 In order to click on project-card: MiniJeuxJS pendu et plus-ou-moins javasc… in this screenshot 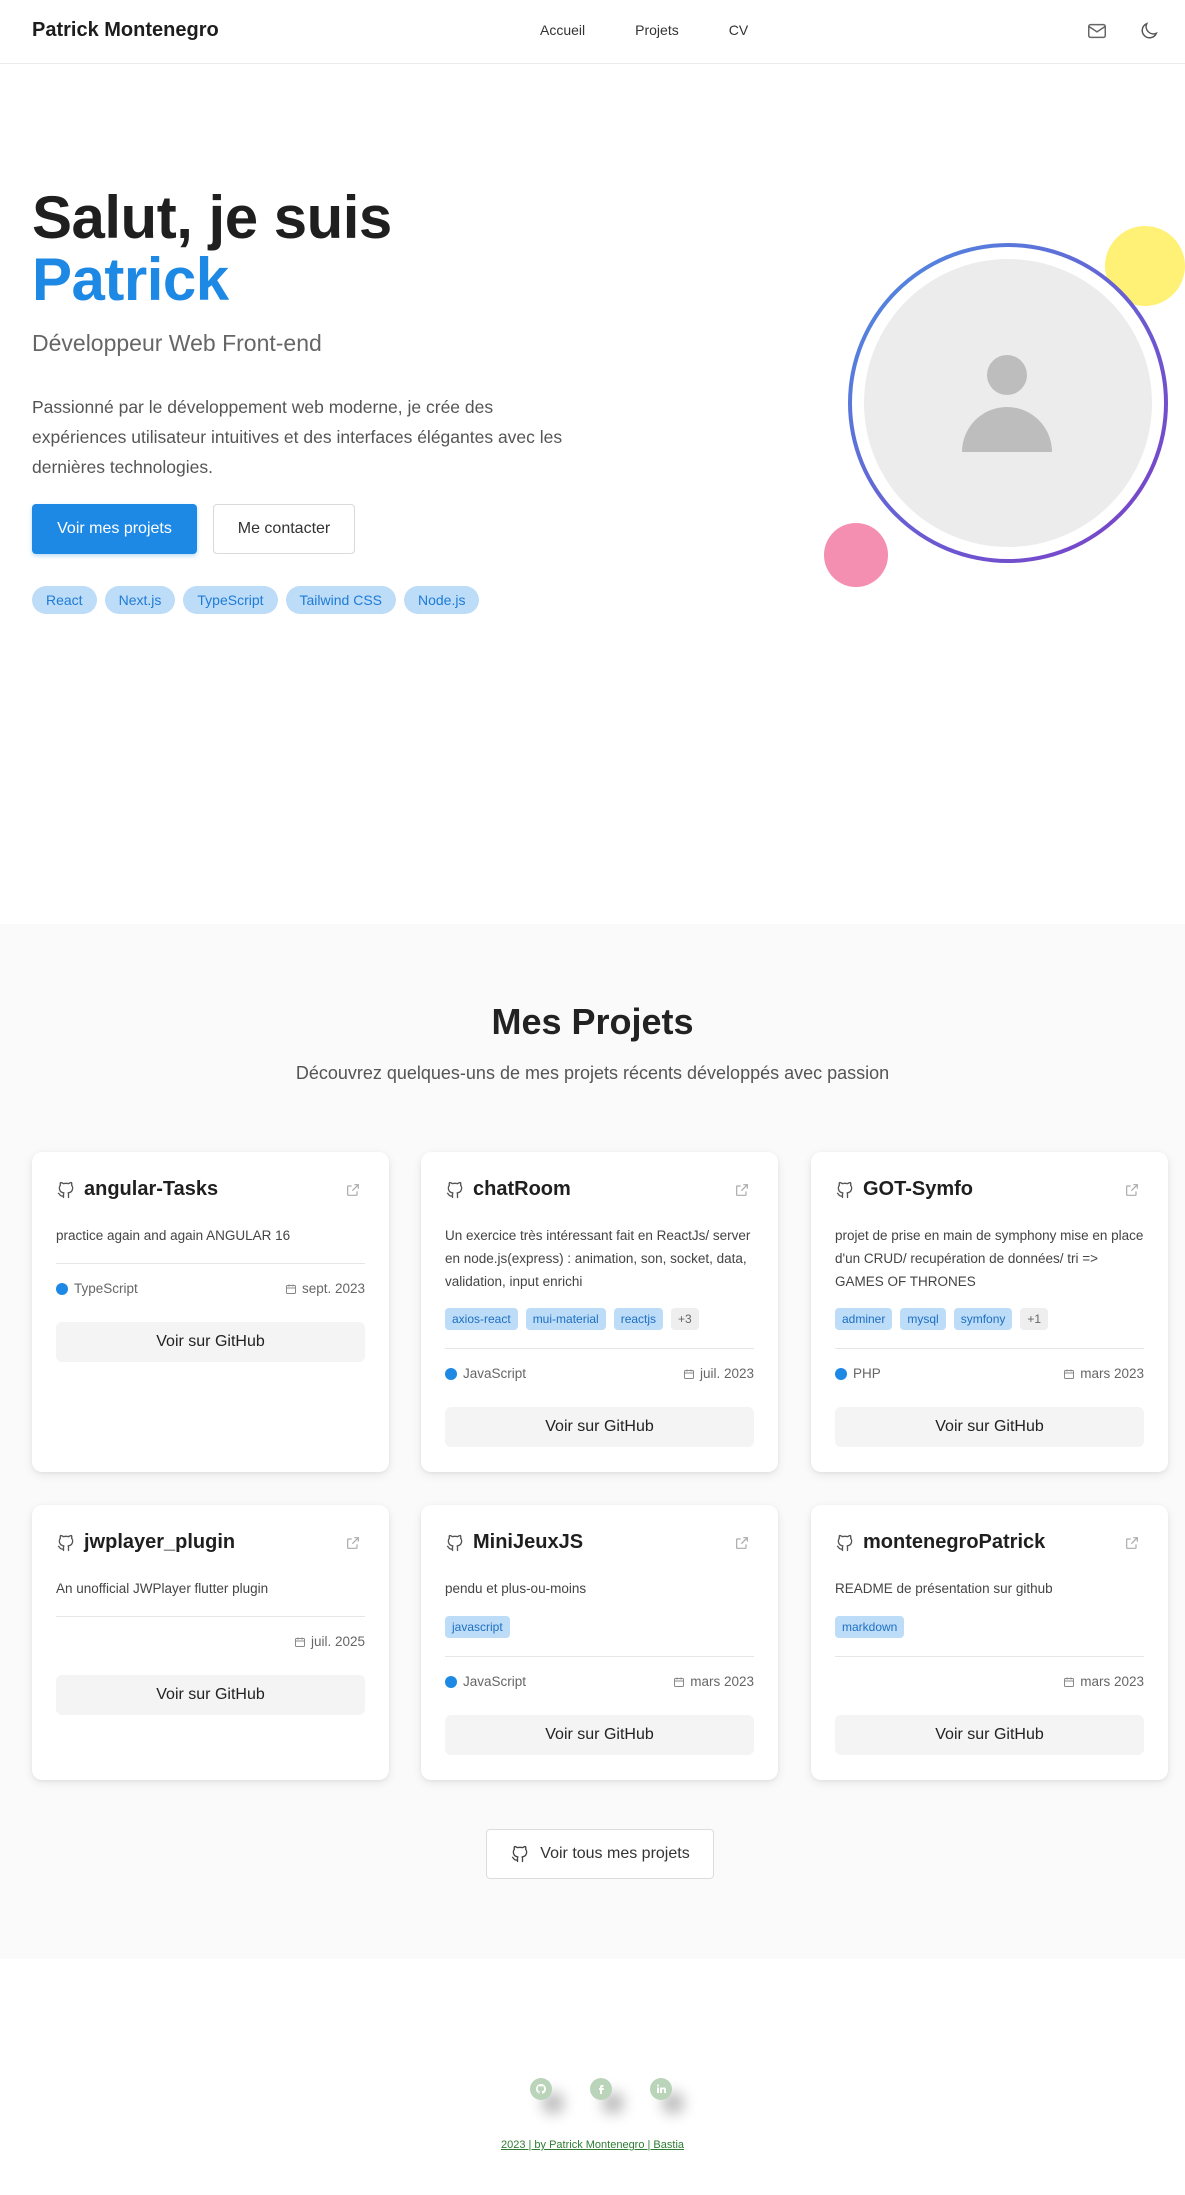, I will do `click(599, 1642)`.